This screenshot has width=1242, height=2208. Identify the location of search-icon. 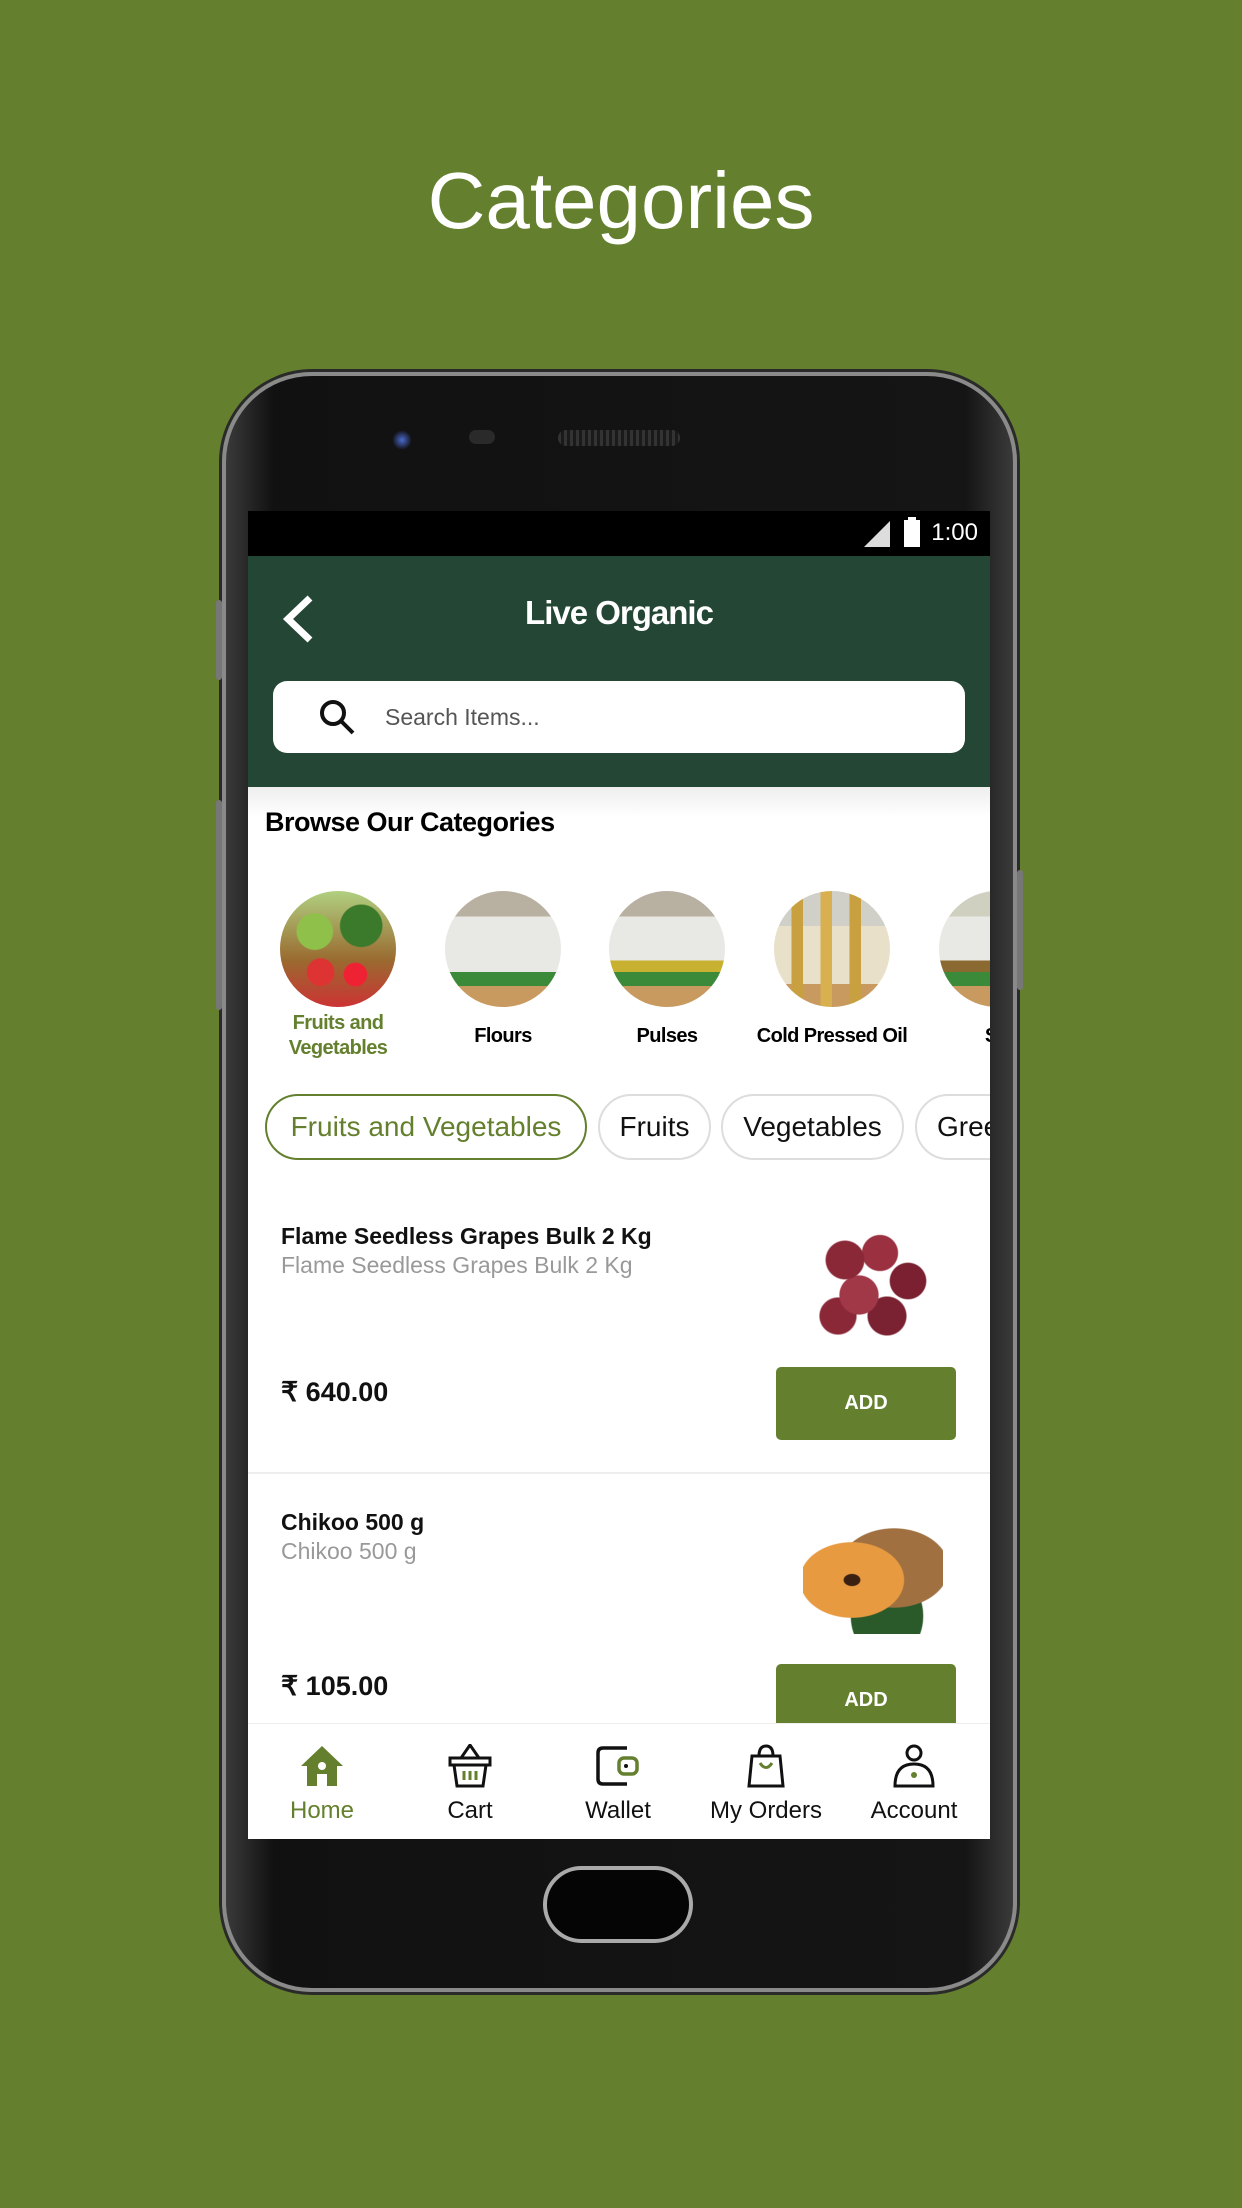
(337, 717).